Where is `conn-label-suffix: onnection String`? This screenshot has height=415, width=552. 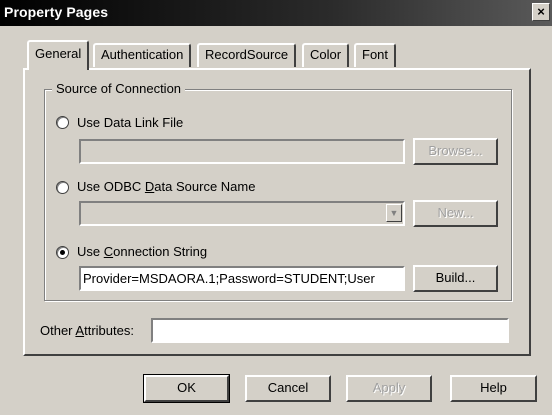 conn-label-suffix: onnection String is located at coordinates (160, 251).